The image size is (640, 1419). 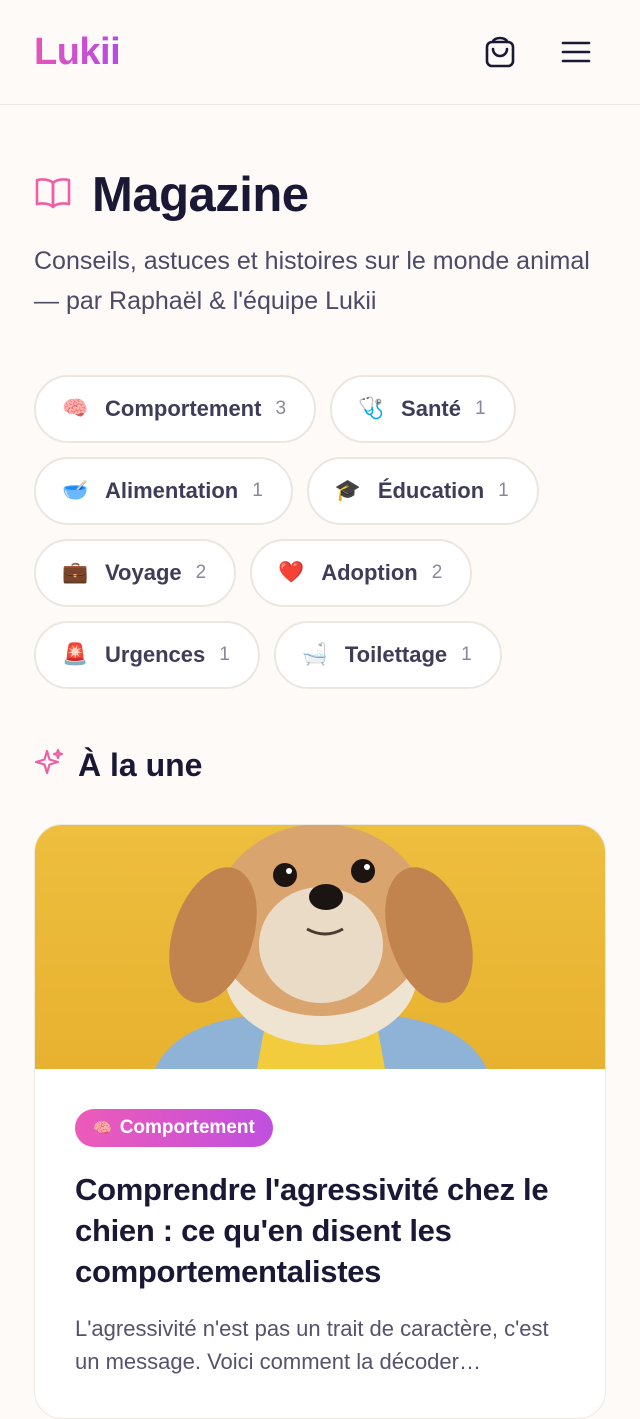 I want to click on featured-section-header: À la une, so click(x=337, y=765).